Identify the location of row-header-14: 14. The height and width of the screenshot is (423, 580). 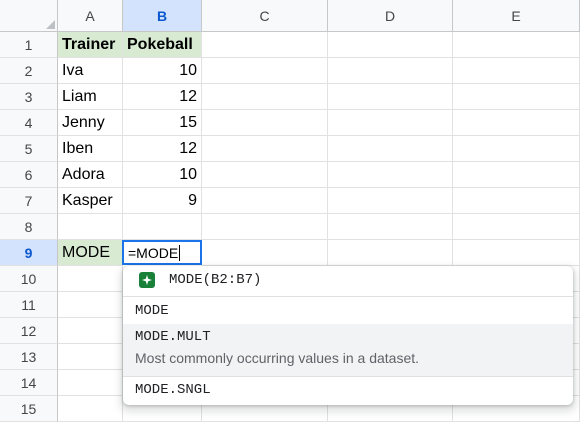
(29, 383).